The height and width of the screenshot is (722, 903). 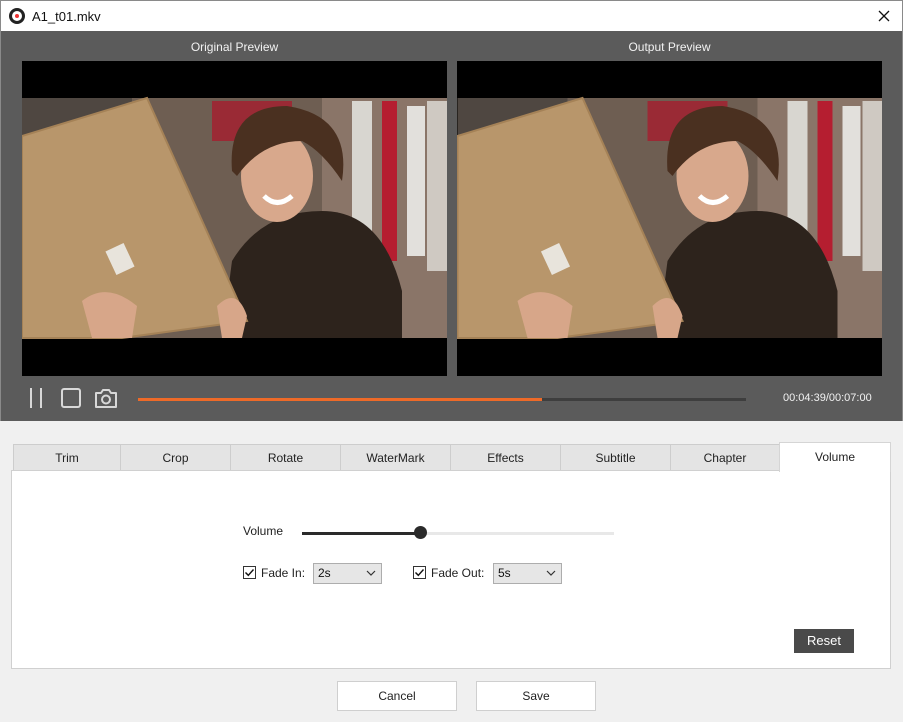 What do you see at coordinates (175, 457) in the screenshot?
I see `tab-crop: Crop` at bounding box center [175, 457].